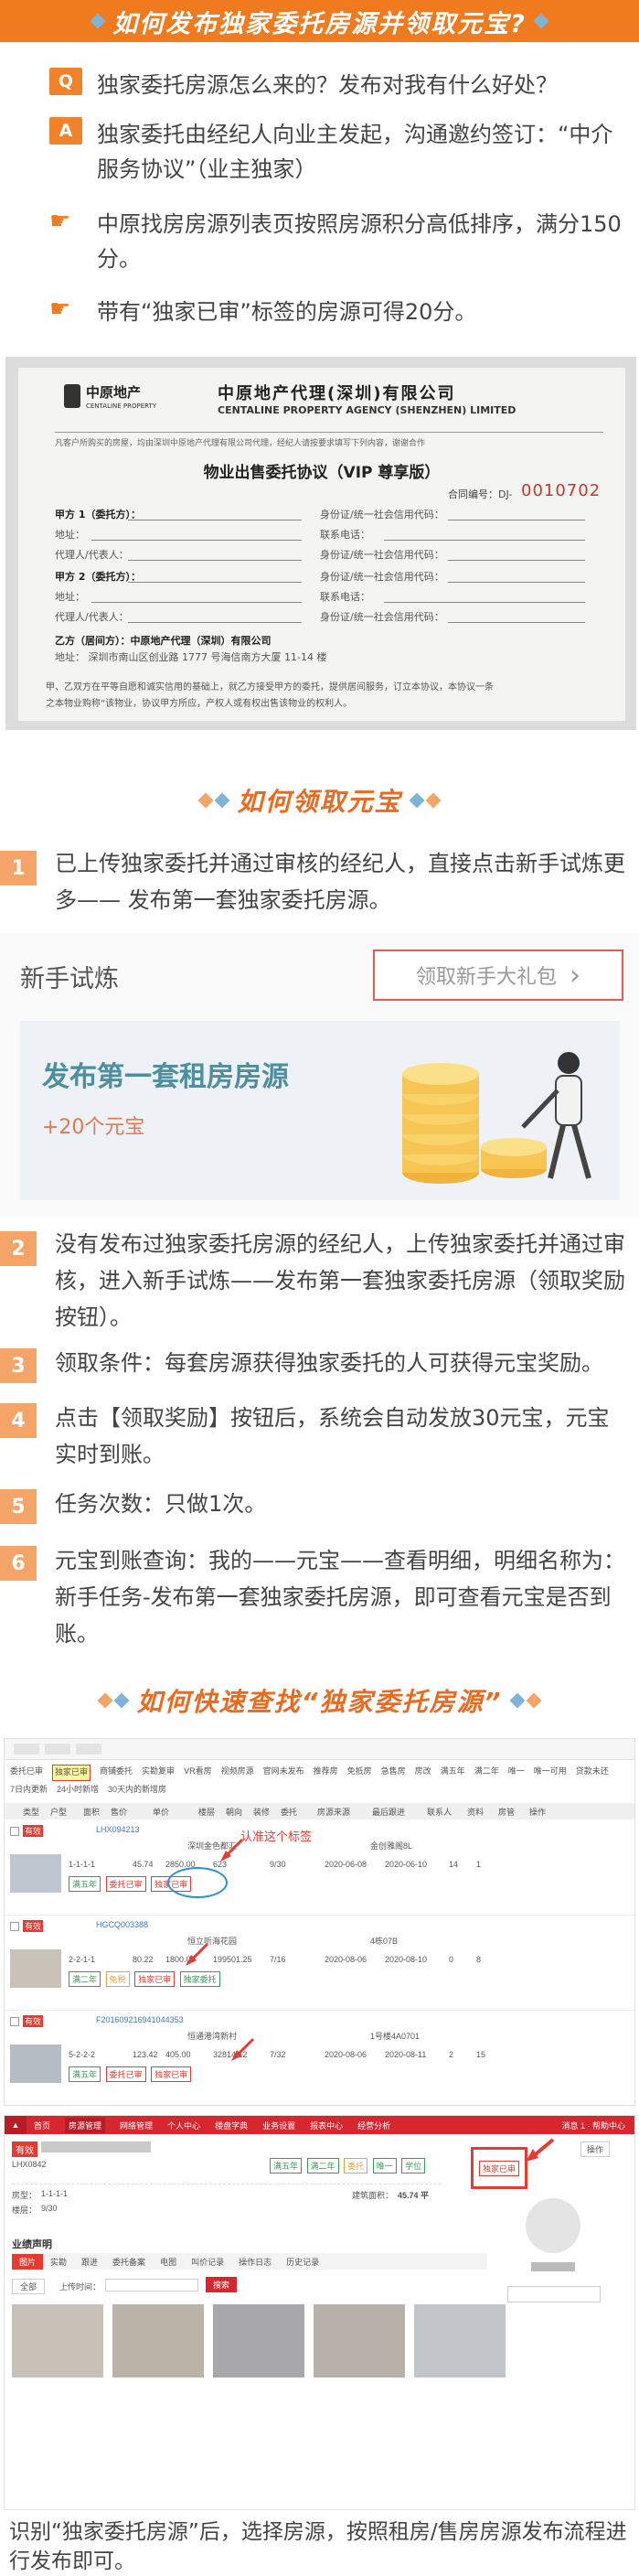  I want to click on filter-select: 全部, so click(29, 2286).